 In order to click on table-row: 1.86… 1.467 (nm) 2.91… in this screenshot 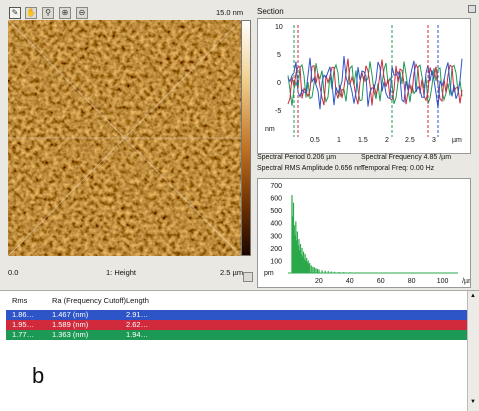, I will do `click(237, 315)`.